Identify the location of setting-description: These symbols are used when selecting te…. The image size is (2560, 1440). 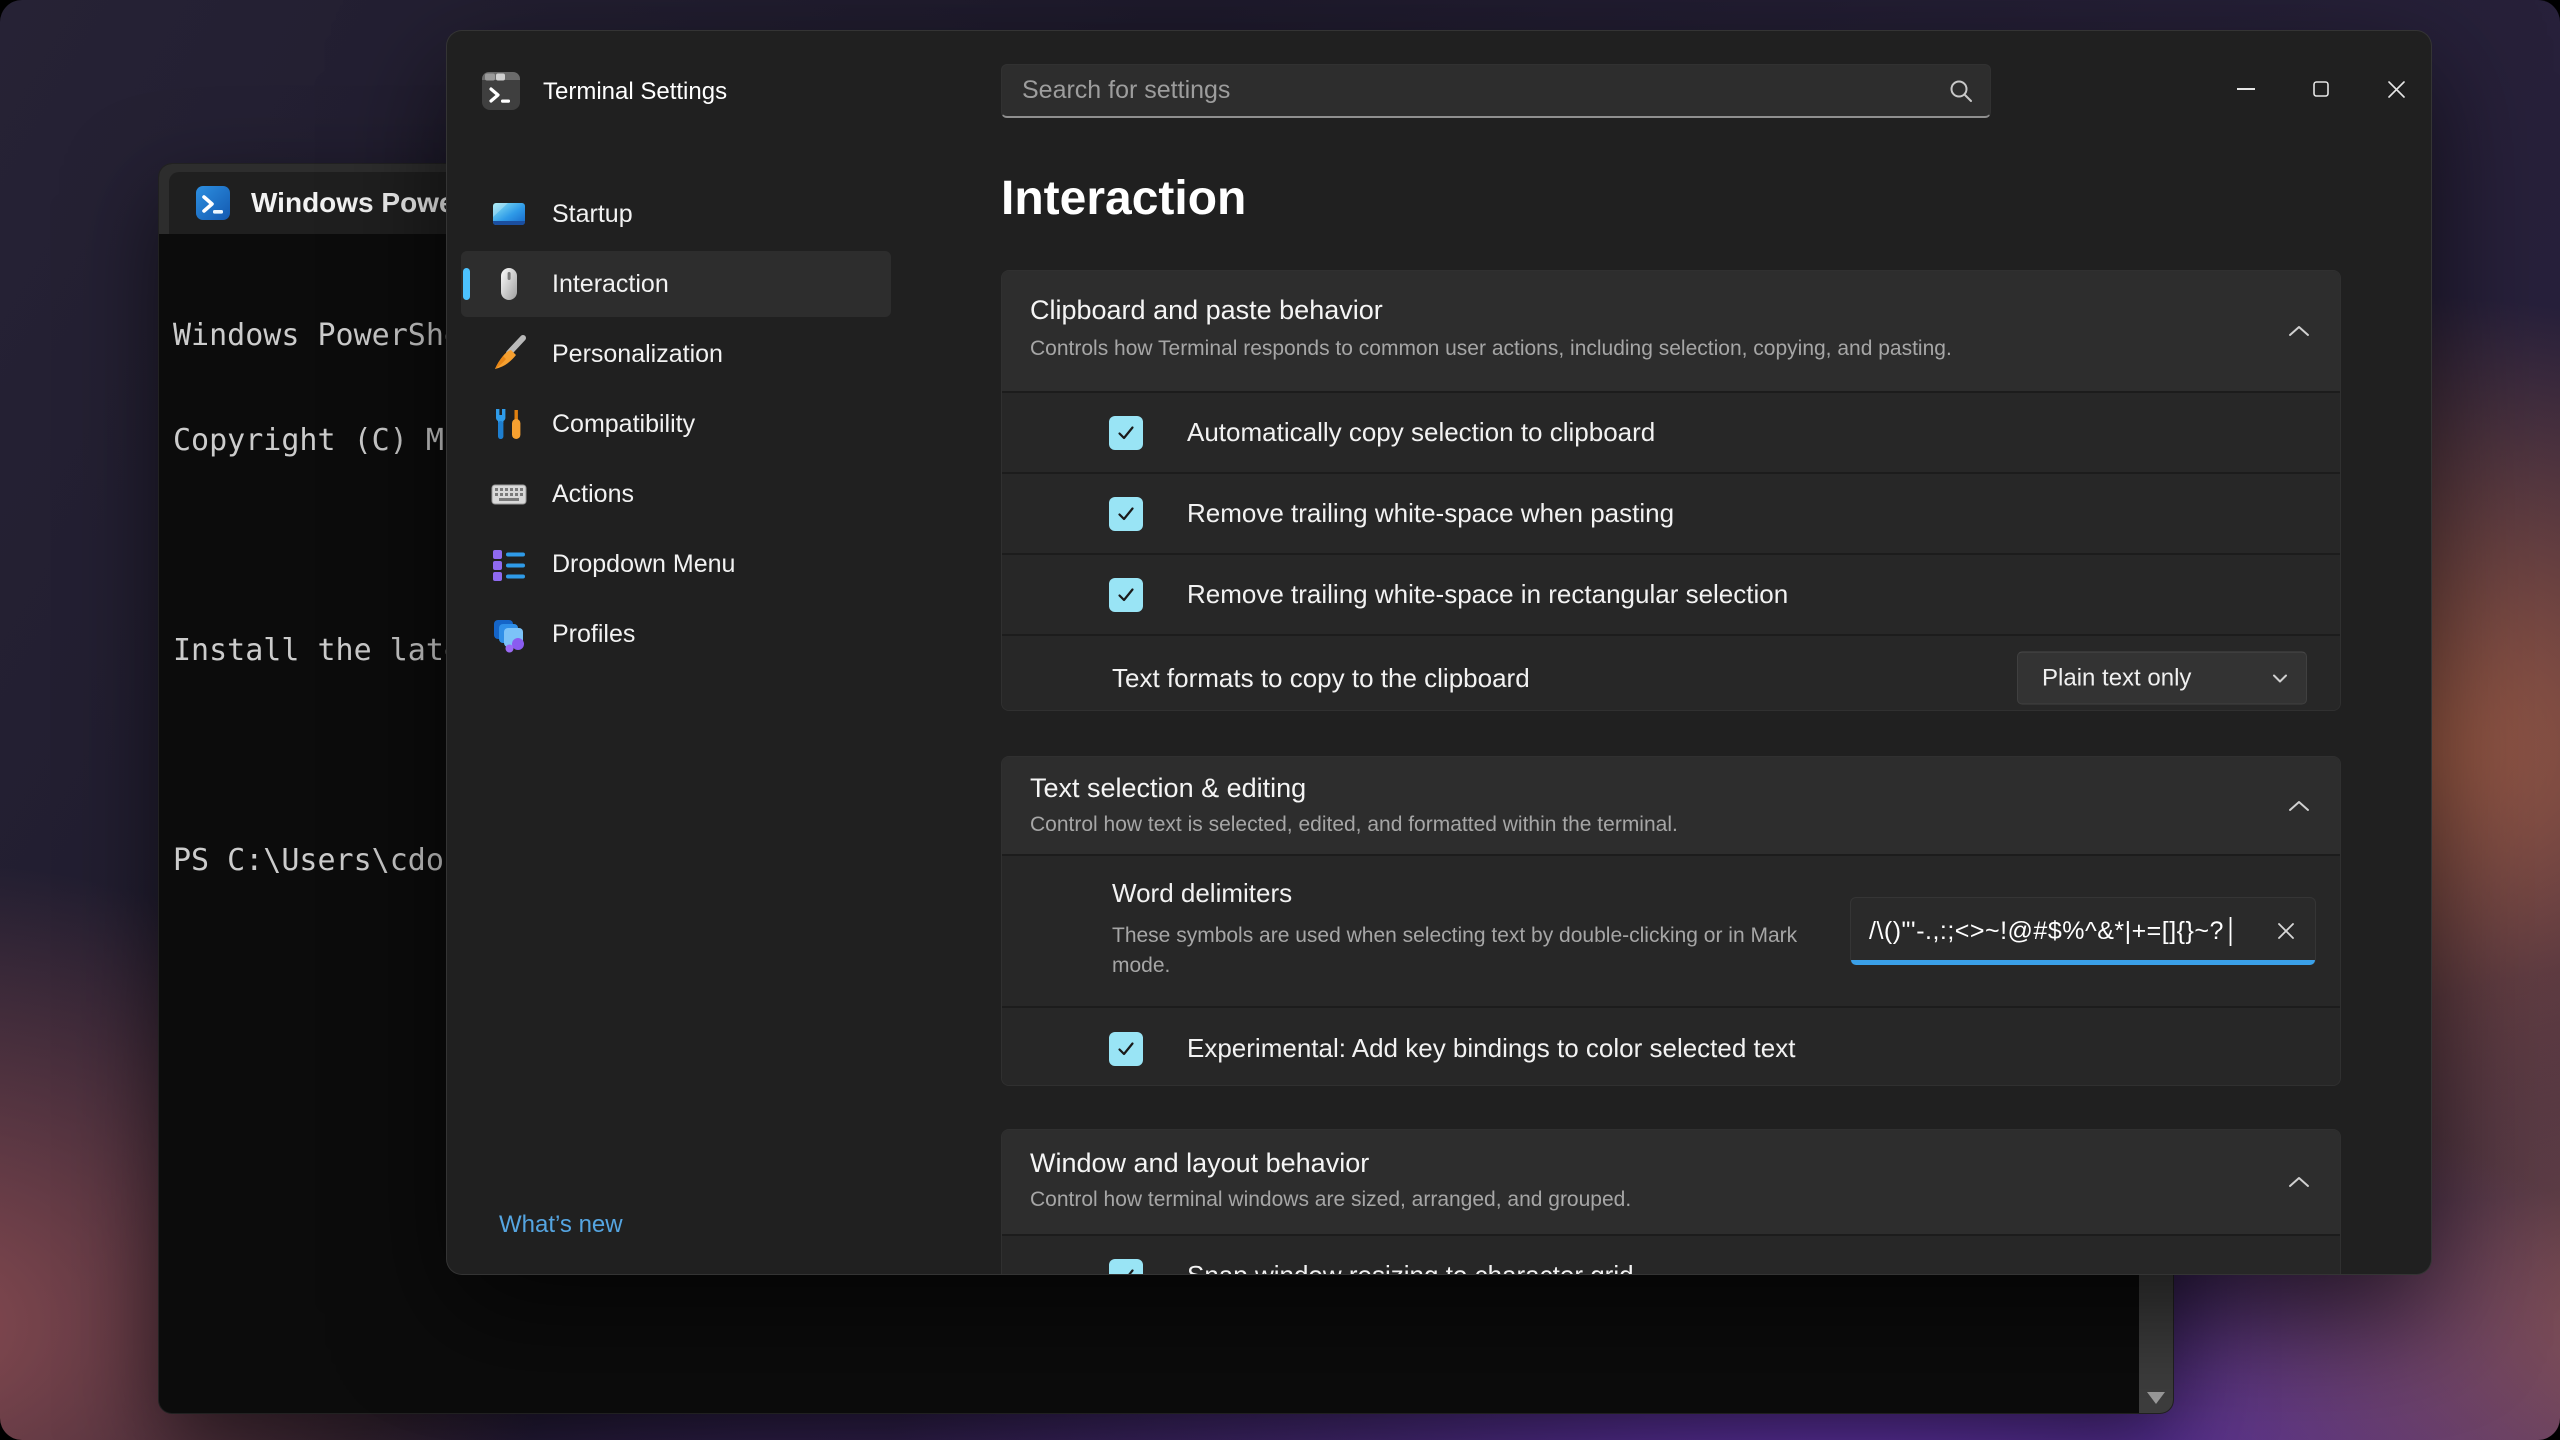
(1455, 950).